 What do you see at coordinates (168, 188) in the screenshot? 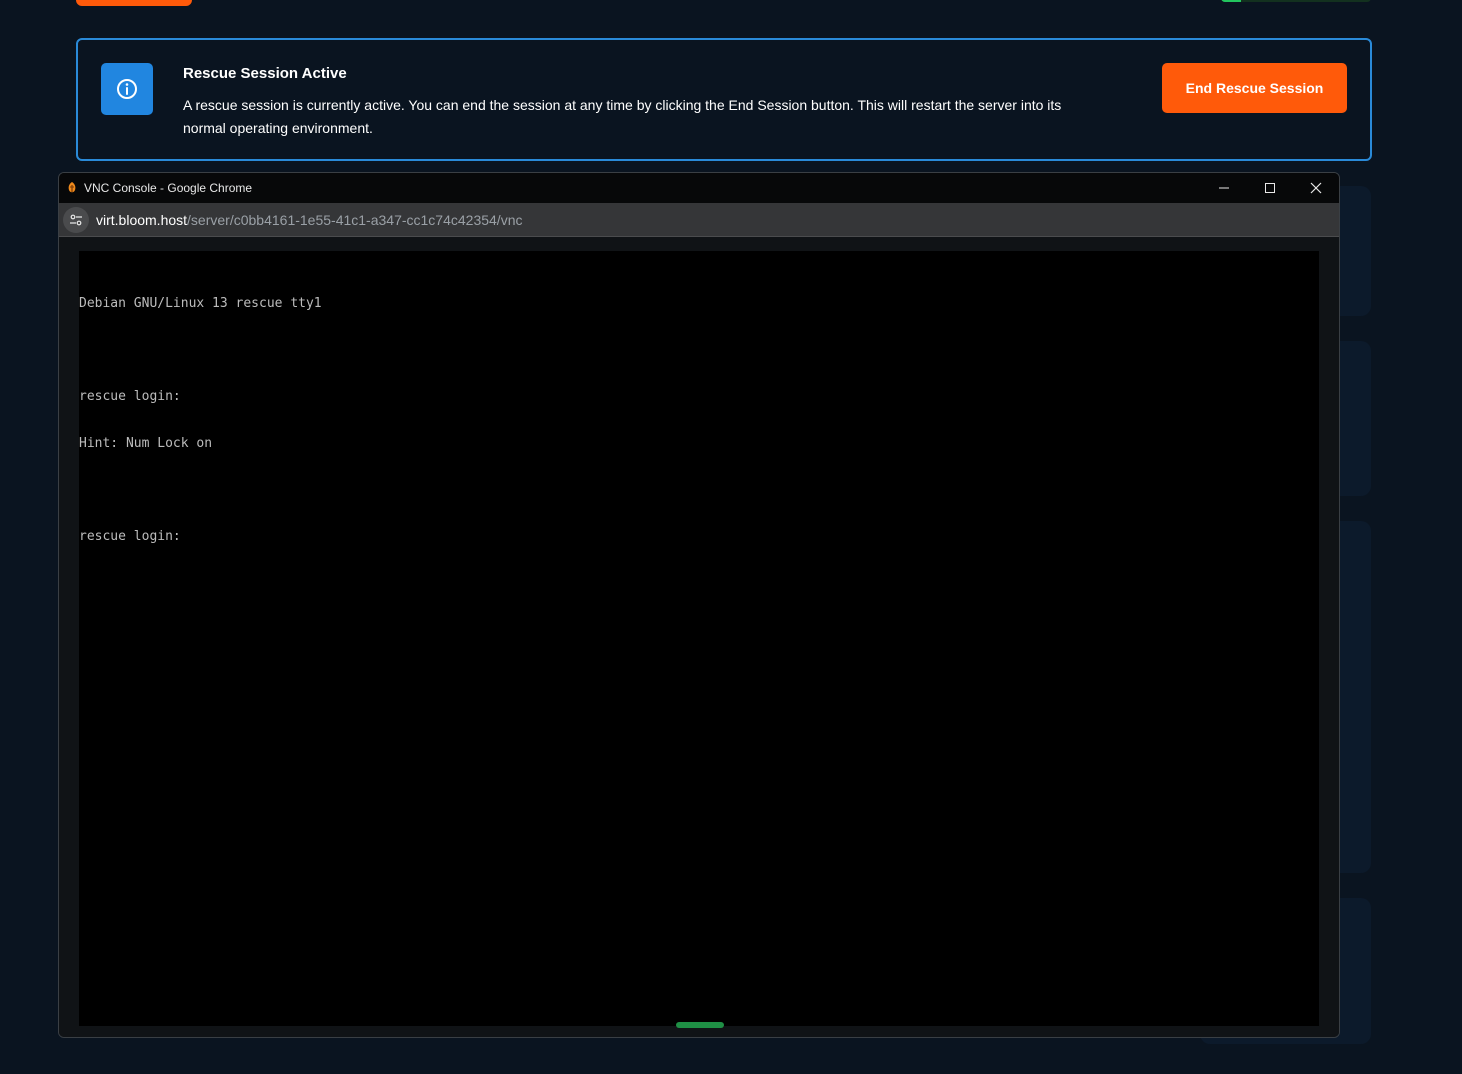
I see `window-title: VNC Console - Google Chrome` at bounding box center [168, 188].